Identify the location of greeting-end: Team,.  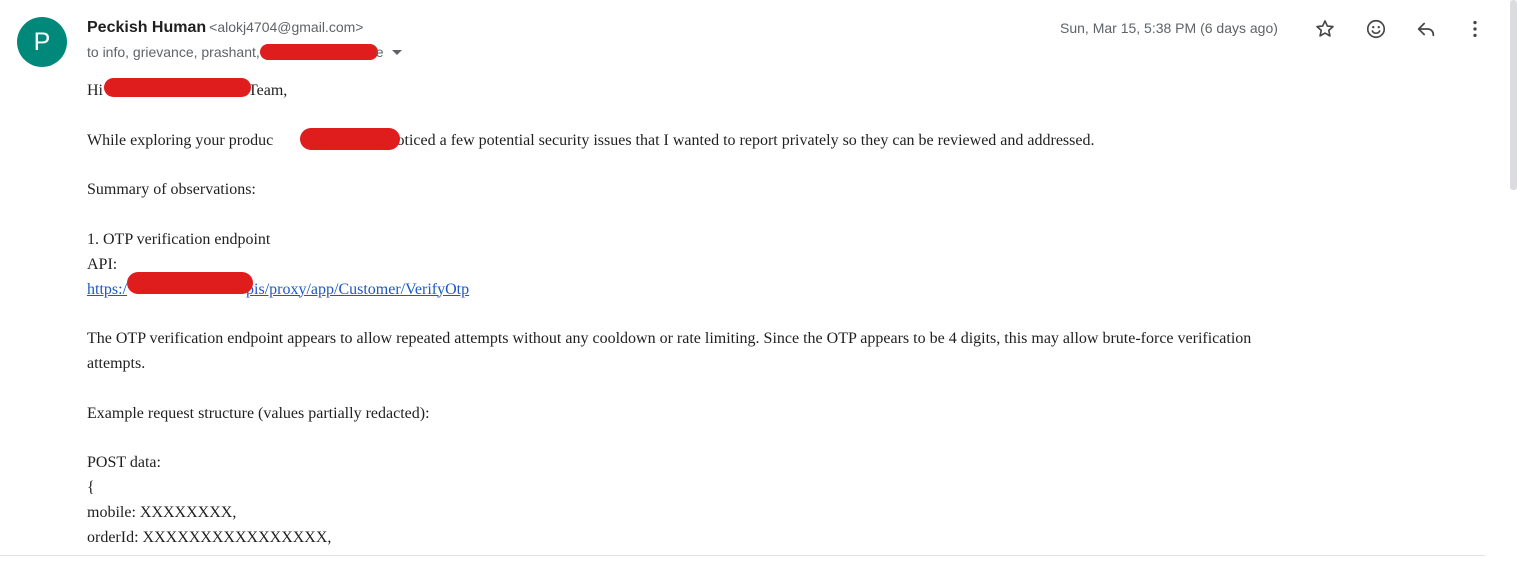
(268, 90).